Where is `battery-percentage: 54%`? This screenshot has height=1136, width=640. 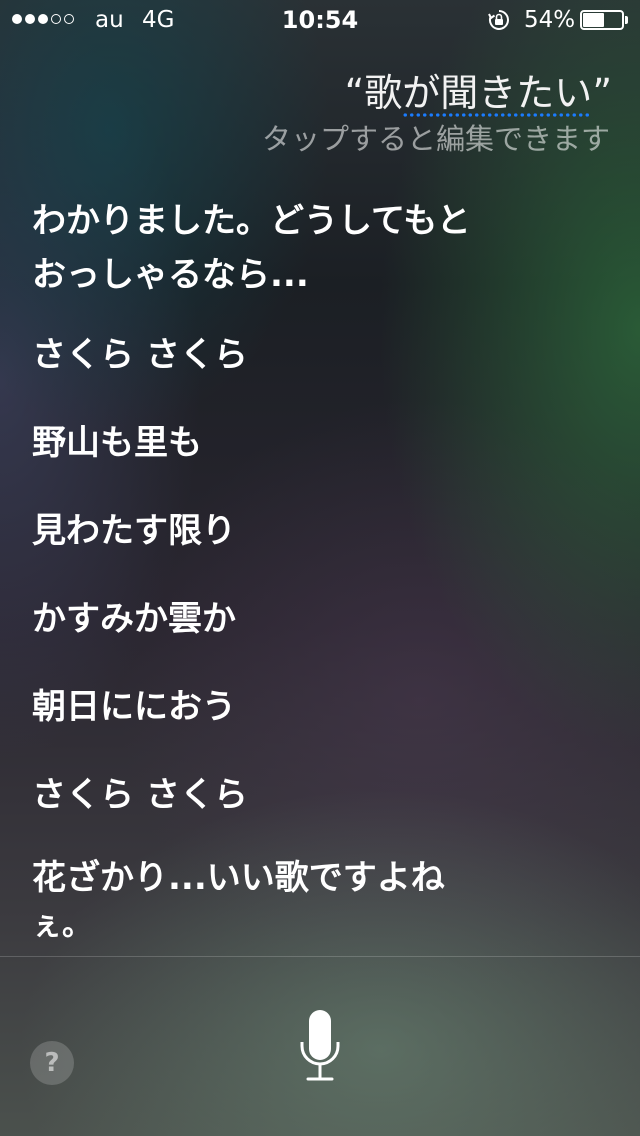
battery-percentage: 54% is located at coordinates (550, 20).